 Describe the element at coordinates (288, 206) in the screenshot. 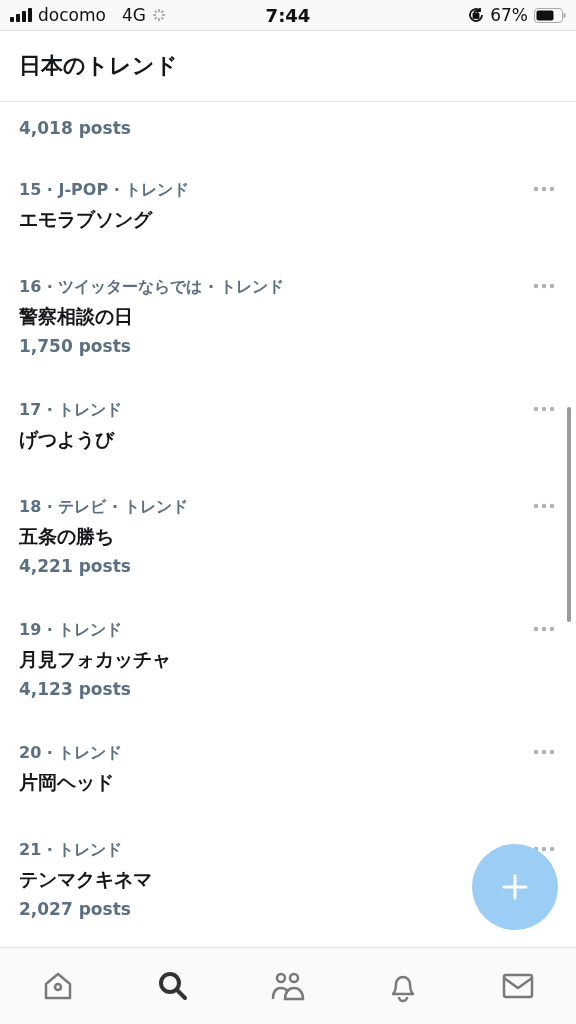

I see `trend-item: 15 · J-POP · トレンド エモラブソング` at that location.